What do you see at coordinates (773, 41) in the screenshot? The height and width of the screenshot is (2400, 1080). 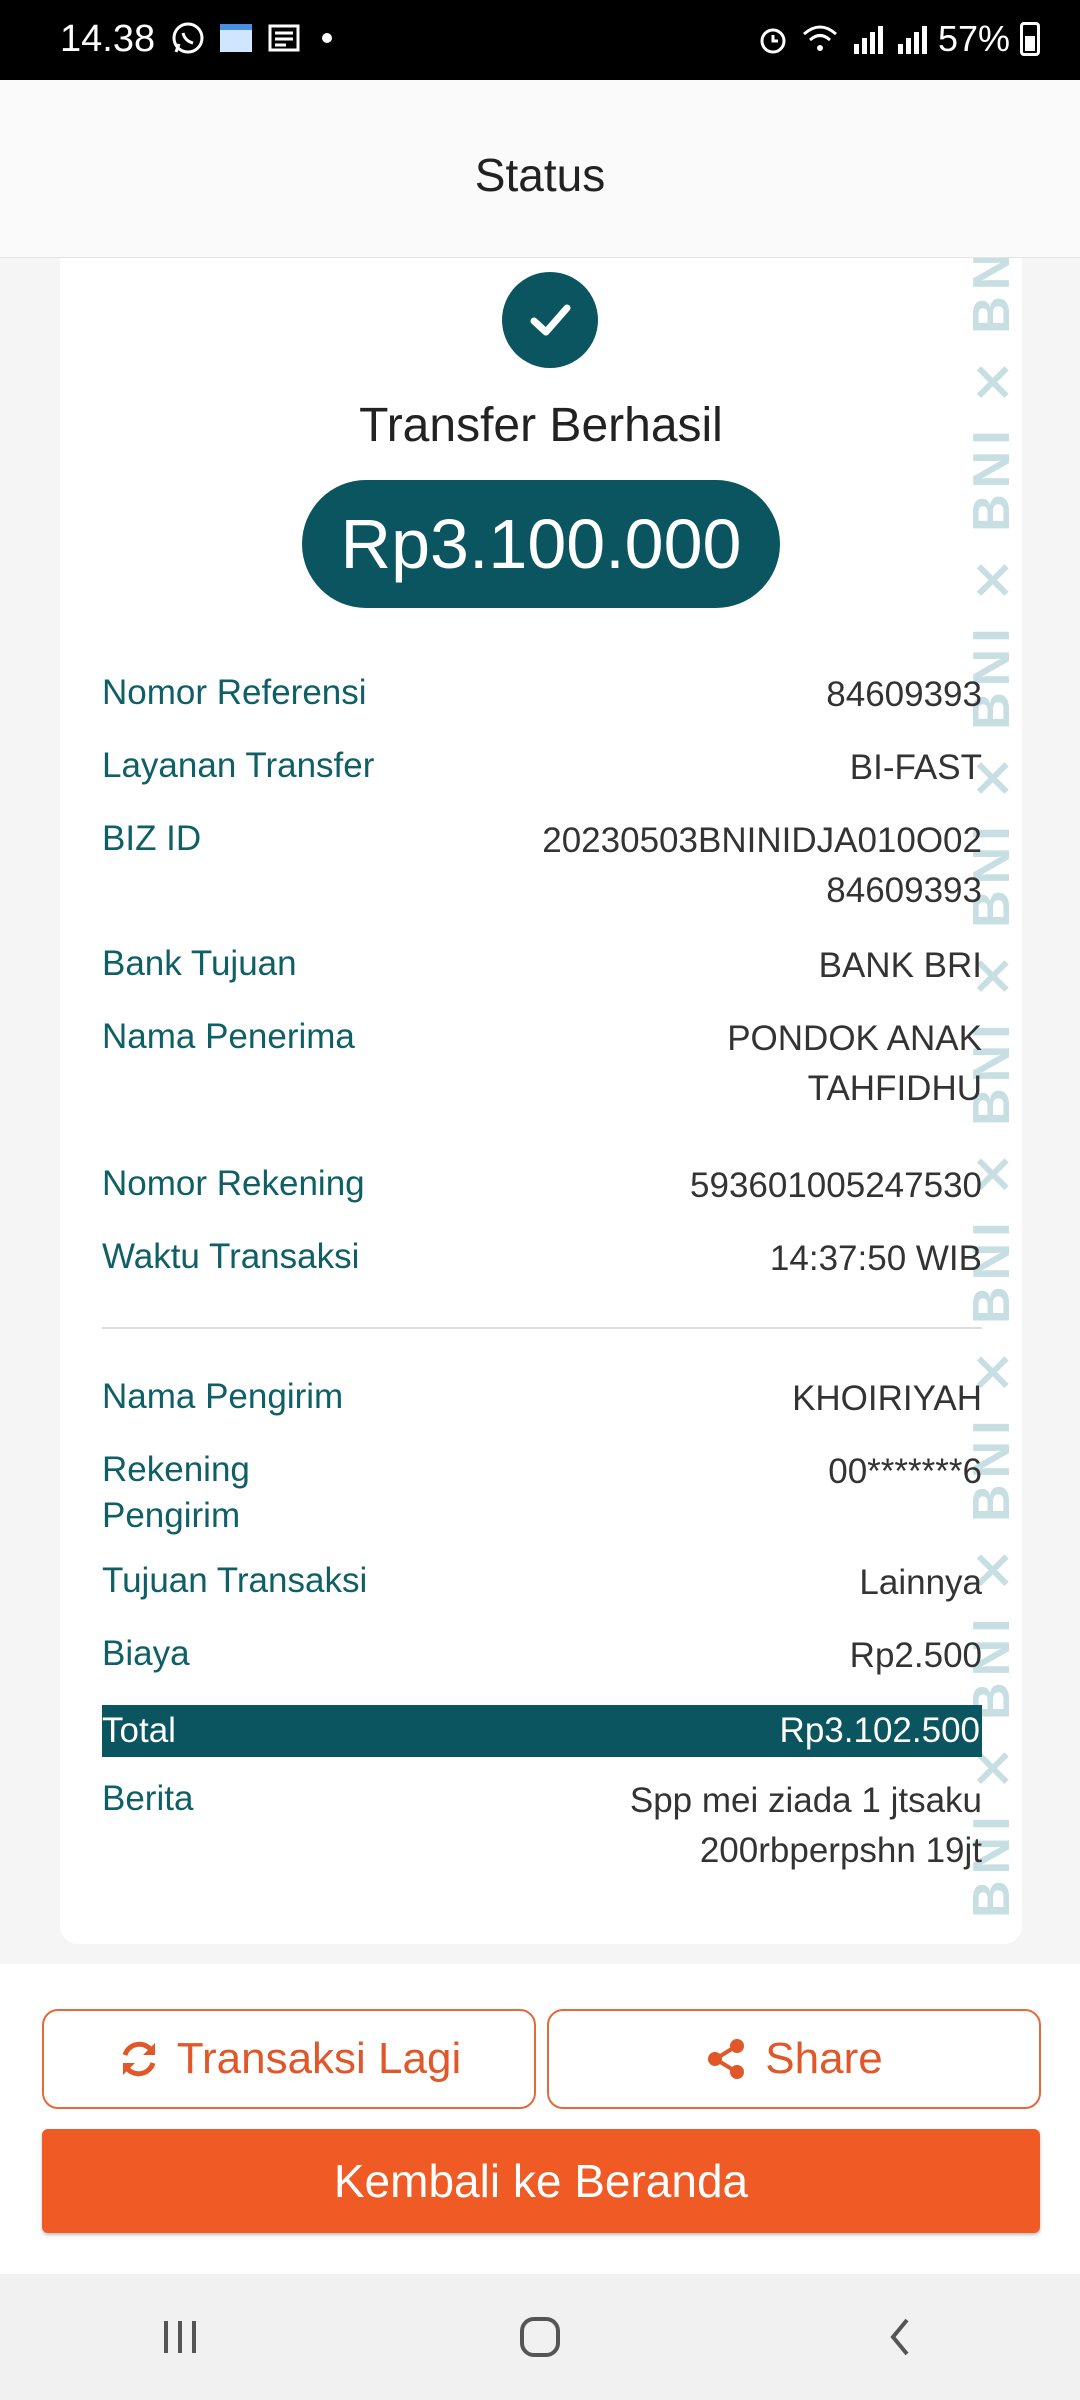 I see `alarm-icon` at bounding box center [773, 41].